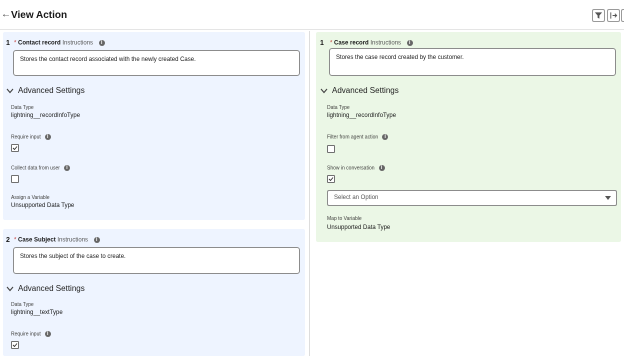 The image size is (624, 356). Describe the element at coordinates (344, 219) in the screenshot. I see `map-variable-label: Map to Variable` at that location.